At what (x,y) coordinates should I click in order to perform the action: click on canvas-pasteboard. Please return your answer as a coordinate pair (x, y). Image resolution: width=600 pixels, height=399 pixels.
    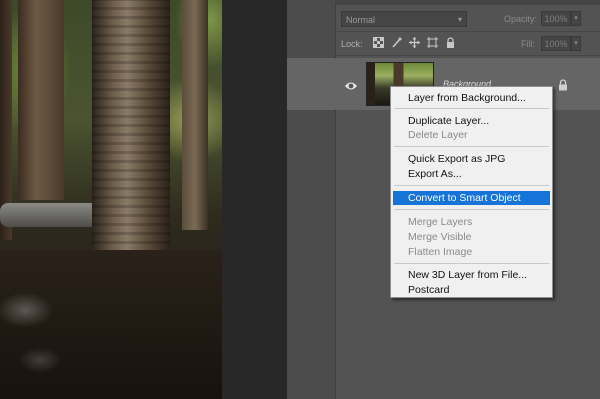
    Looking at the image, I should click on (254, 199).